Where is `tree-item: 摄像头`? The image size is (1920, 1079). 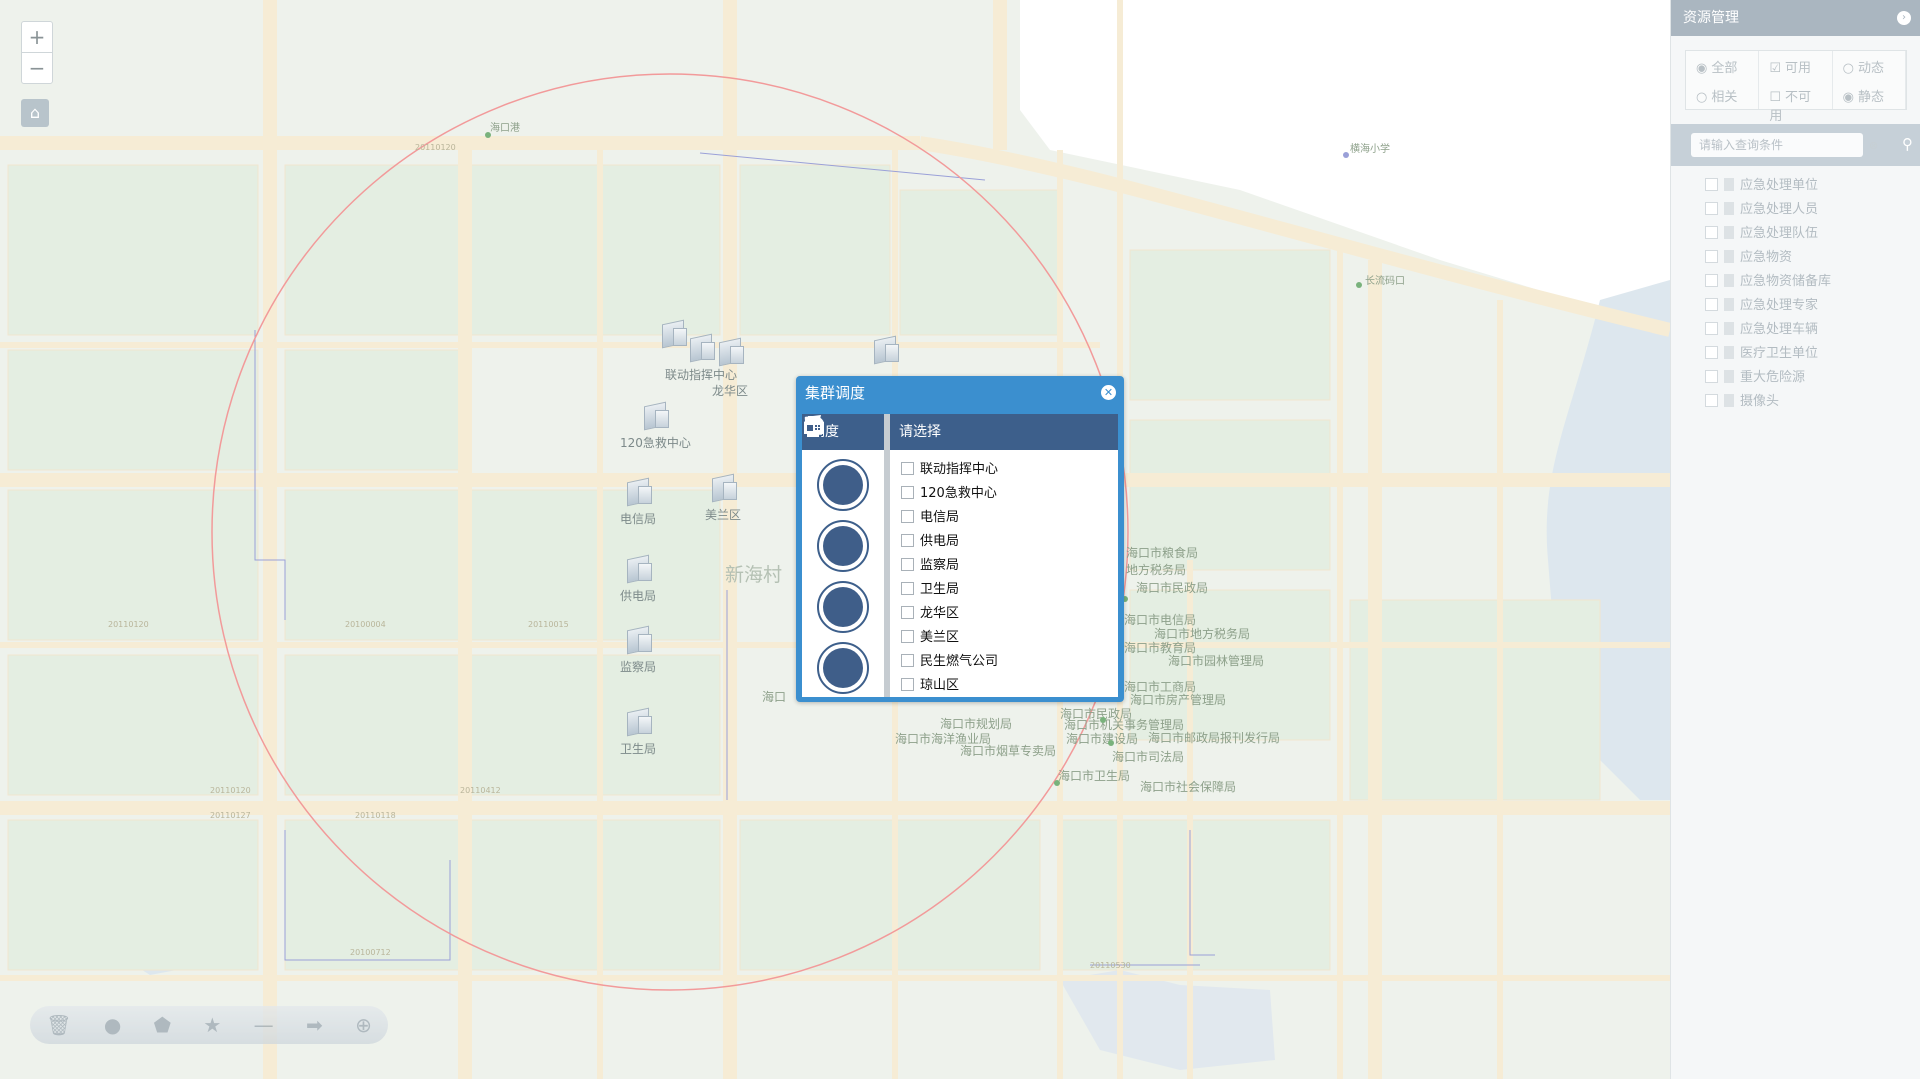 tree-item: 摄像头 is located at coordinates (1812, 402).